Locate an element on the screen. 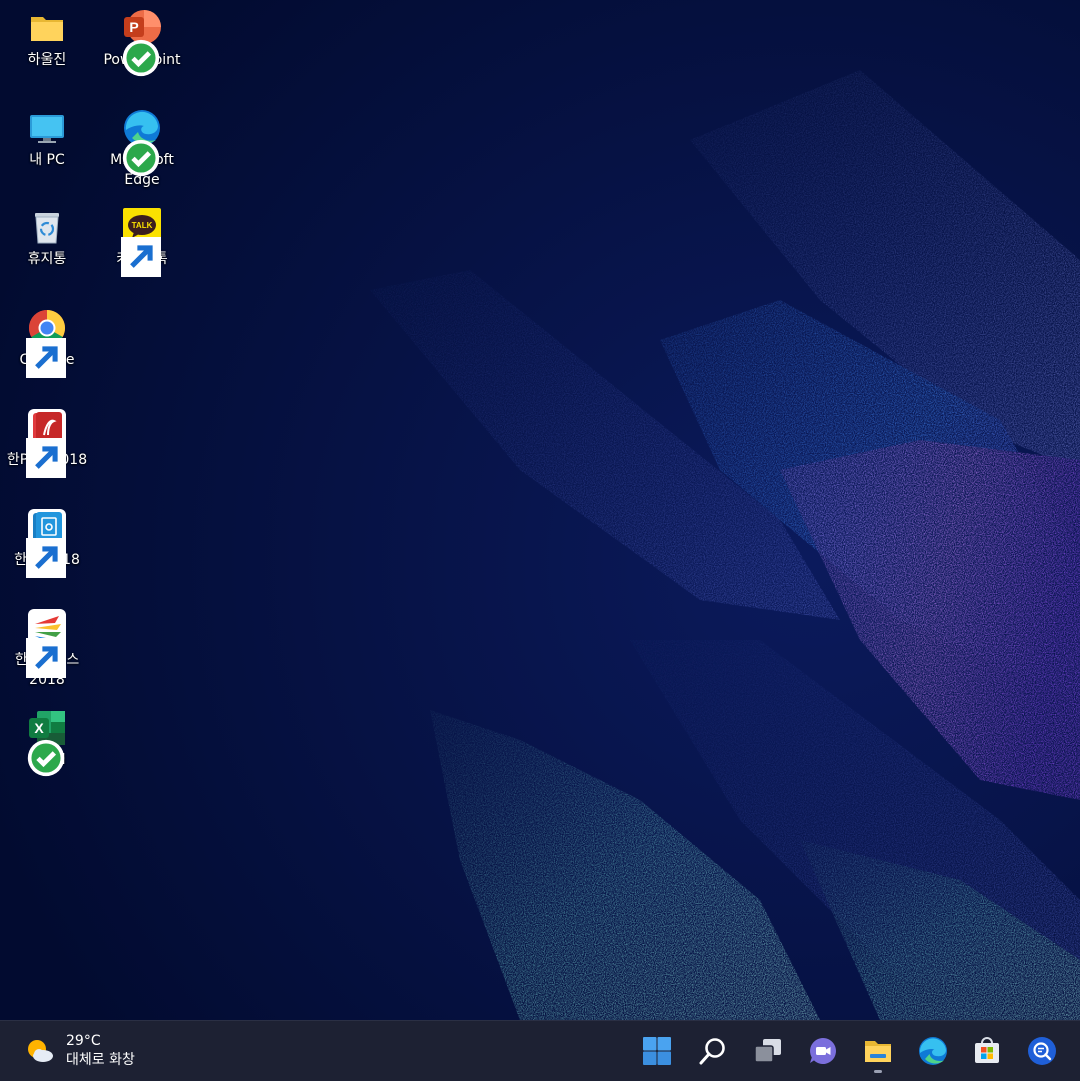 The image size is (1080, 1081). teams-chat-icon is located at coordinates (823, 1051).